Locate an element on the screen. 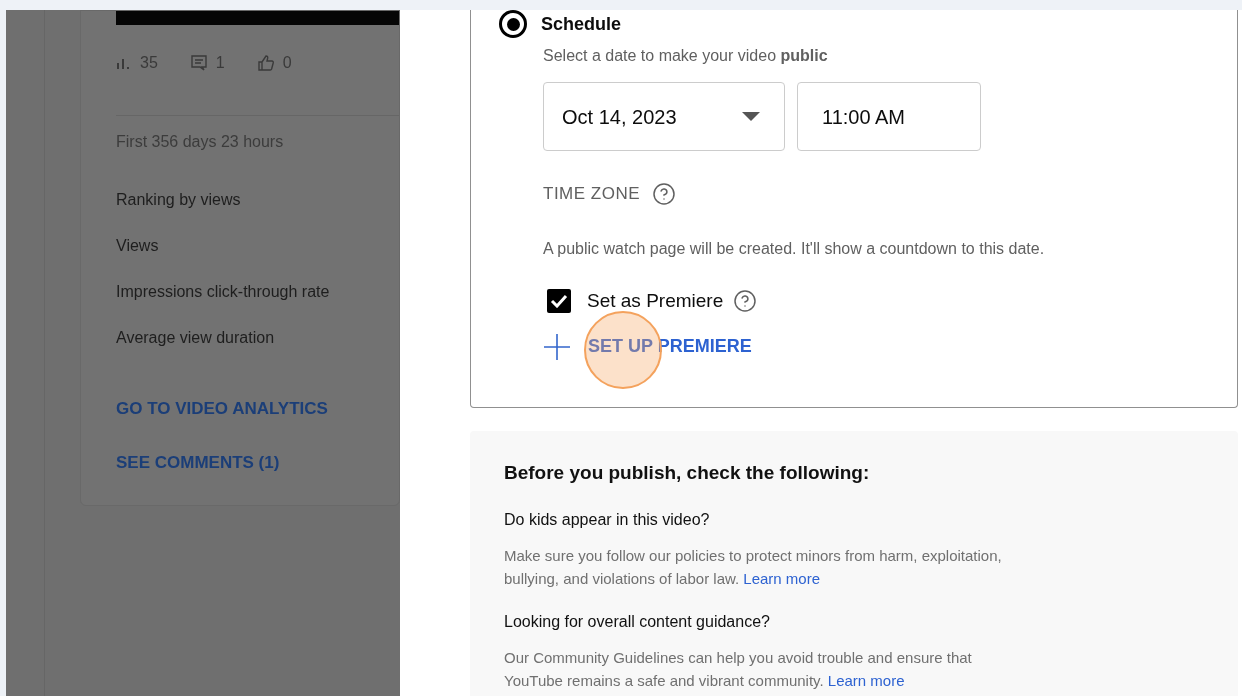 This screenshot has height=696, width=1242. checklist-question: Do kids appear in this video? is located at coordinates (607, 519).